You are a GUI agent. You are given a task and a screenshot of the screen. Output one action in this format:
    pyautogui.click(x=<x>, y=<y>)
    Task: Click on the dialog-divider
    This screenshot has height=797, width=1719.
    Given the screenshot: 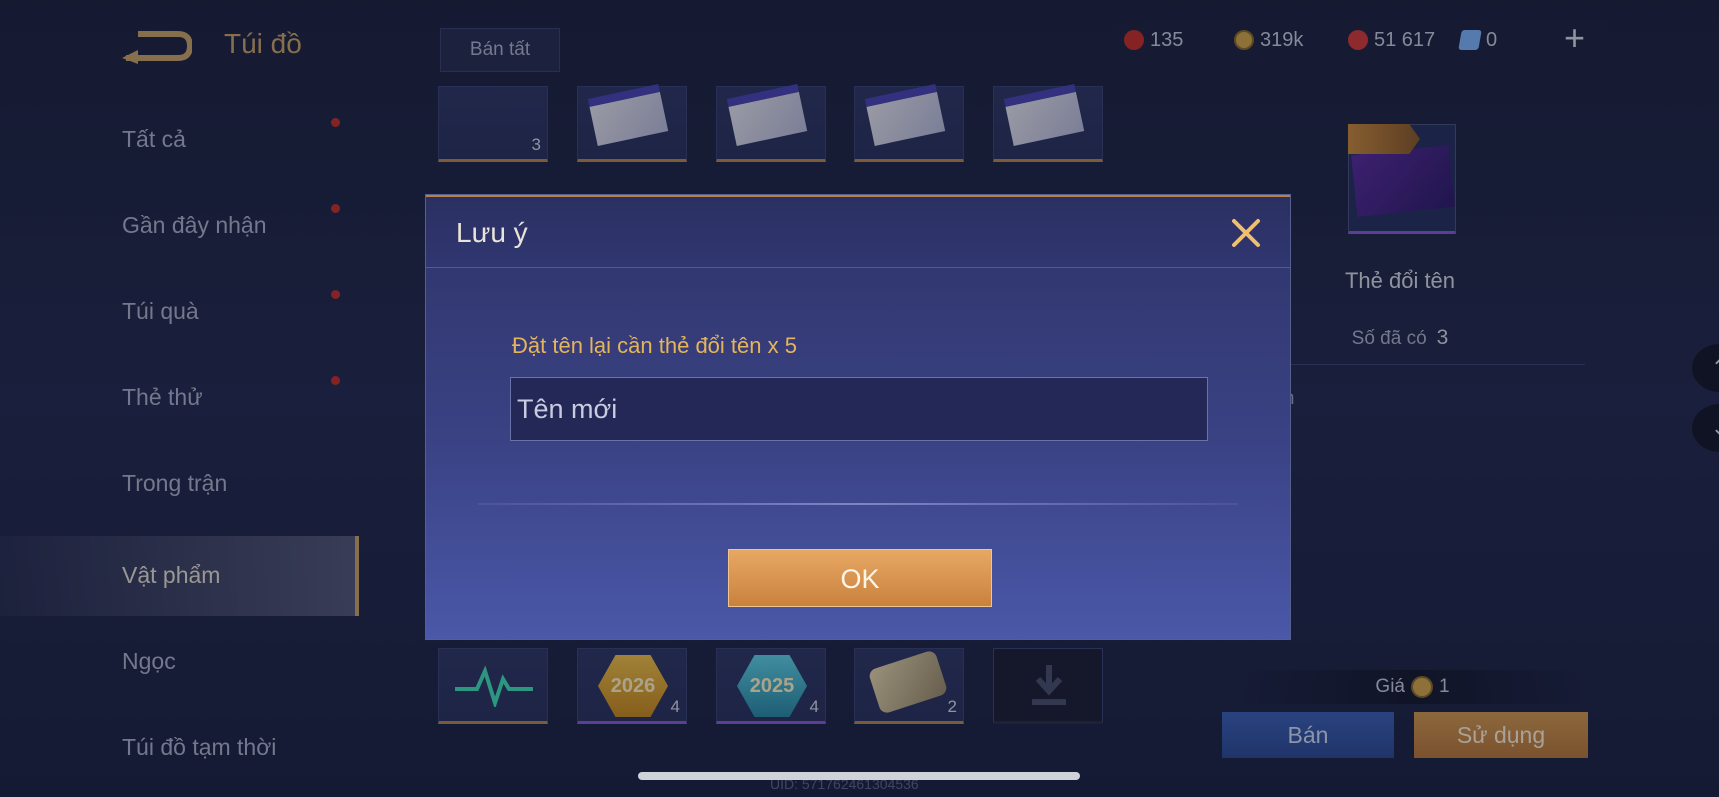 What is the action you would take?
    pyautogui.click(x=858, y=504)
    